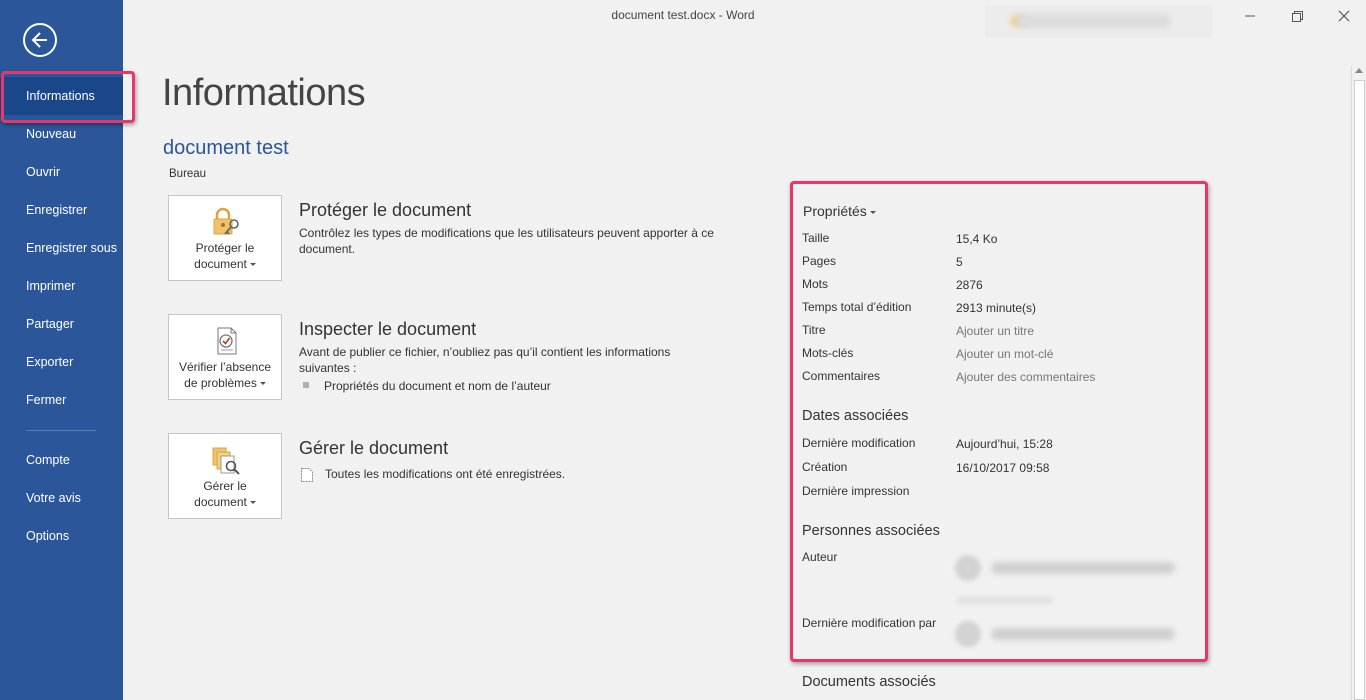 Image resolution: width=1366 pixels, height=700 pixels. What do you see at coordinates (1093, 21) in the screenshot?
I see `account-name-blurred` at bounding box center [1093, 21].